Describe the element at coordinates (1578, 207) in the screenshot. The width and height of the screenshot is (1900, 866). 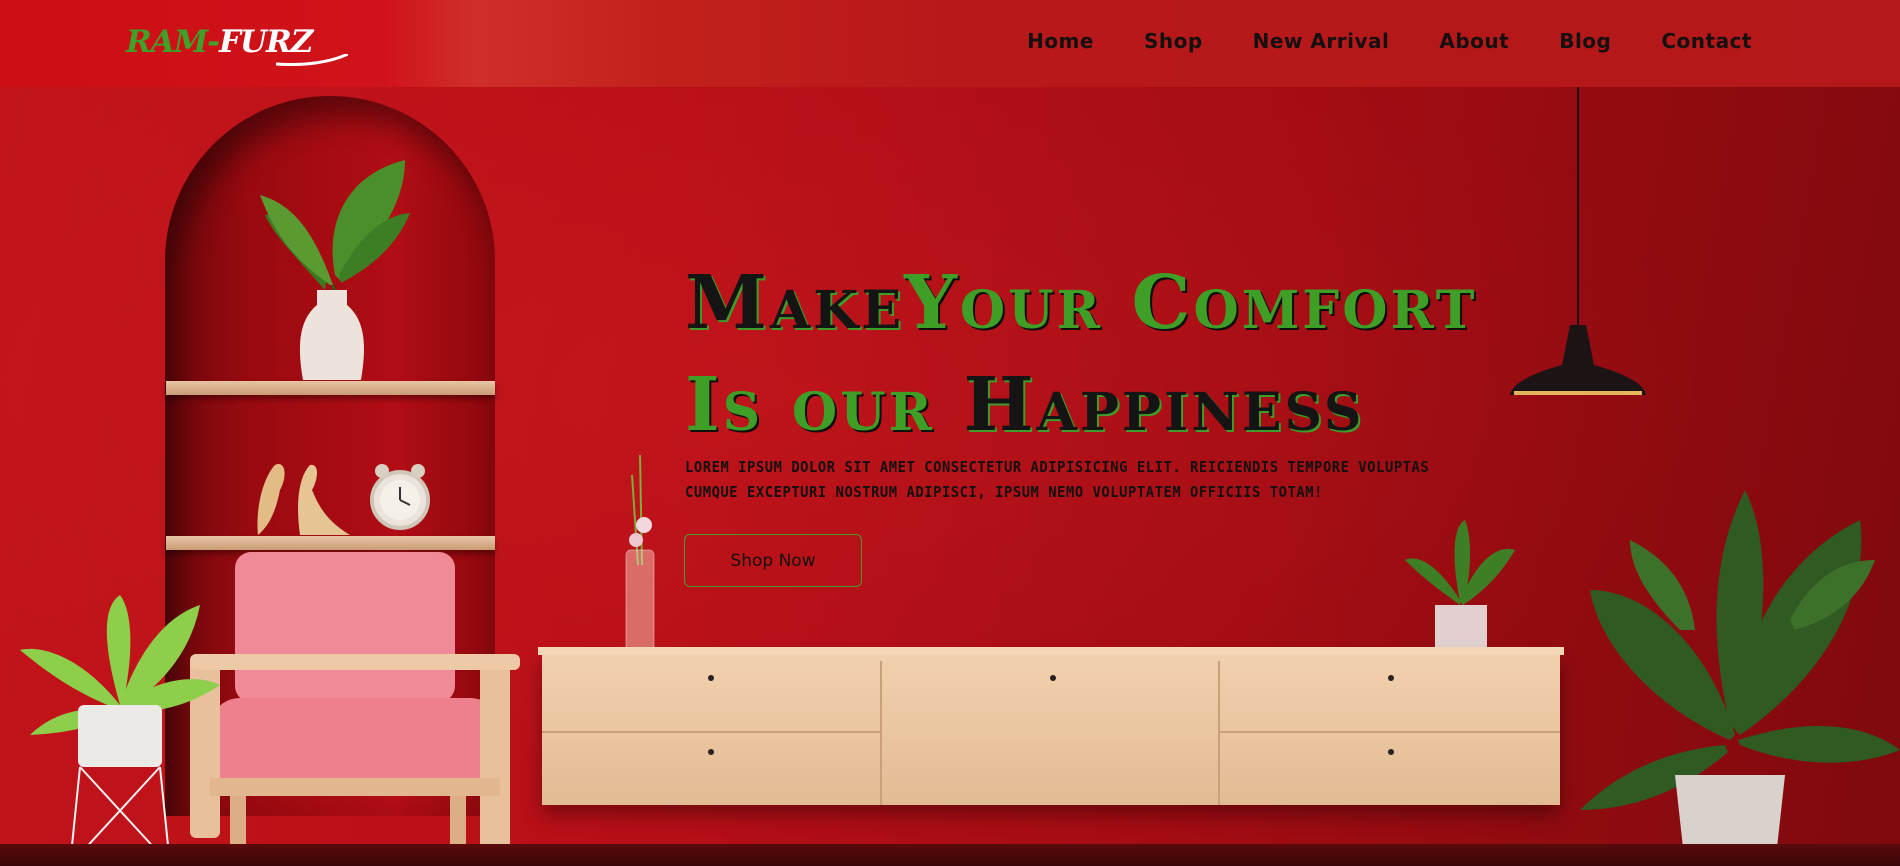
I see `lamp-cord` at that location.